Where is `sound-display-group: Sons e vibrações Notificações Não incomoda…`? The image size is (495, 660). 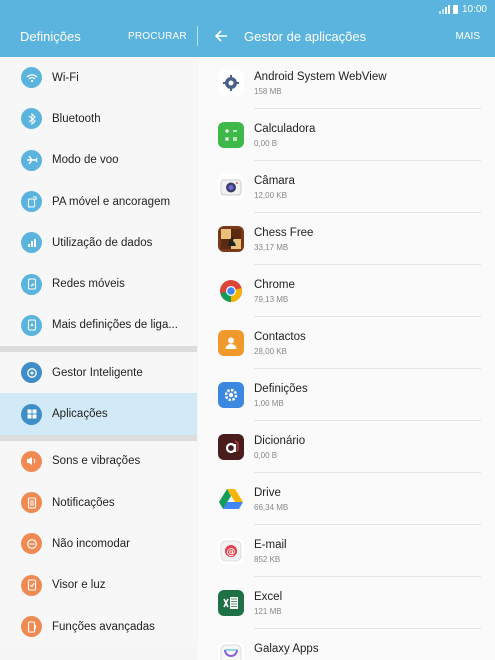 sound-display-group: Sons e vibrações Notificações Não incomoda… is located at coordinates (98, 544).